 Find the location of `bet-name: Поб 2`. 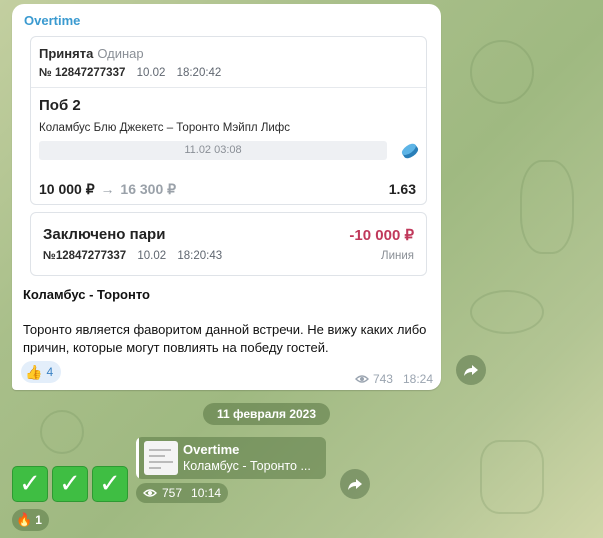

bet-name: Поб 2 is located at coordinates (60, 105).